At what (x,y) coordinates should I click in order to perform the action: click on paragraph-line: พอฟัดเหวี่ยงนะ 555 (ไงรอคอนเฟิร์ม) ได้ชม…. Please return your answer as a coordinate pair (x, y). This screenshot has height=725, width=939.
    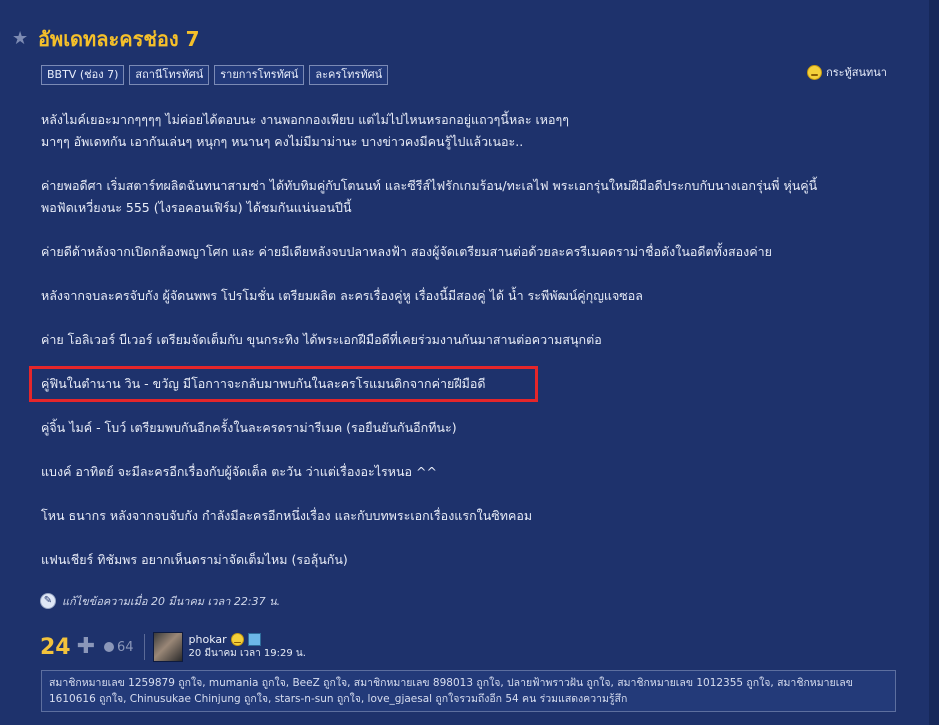
    Looking at the image, I should click on (196, 207).